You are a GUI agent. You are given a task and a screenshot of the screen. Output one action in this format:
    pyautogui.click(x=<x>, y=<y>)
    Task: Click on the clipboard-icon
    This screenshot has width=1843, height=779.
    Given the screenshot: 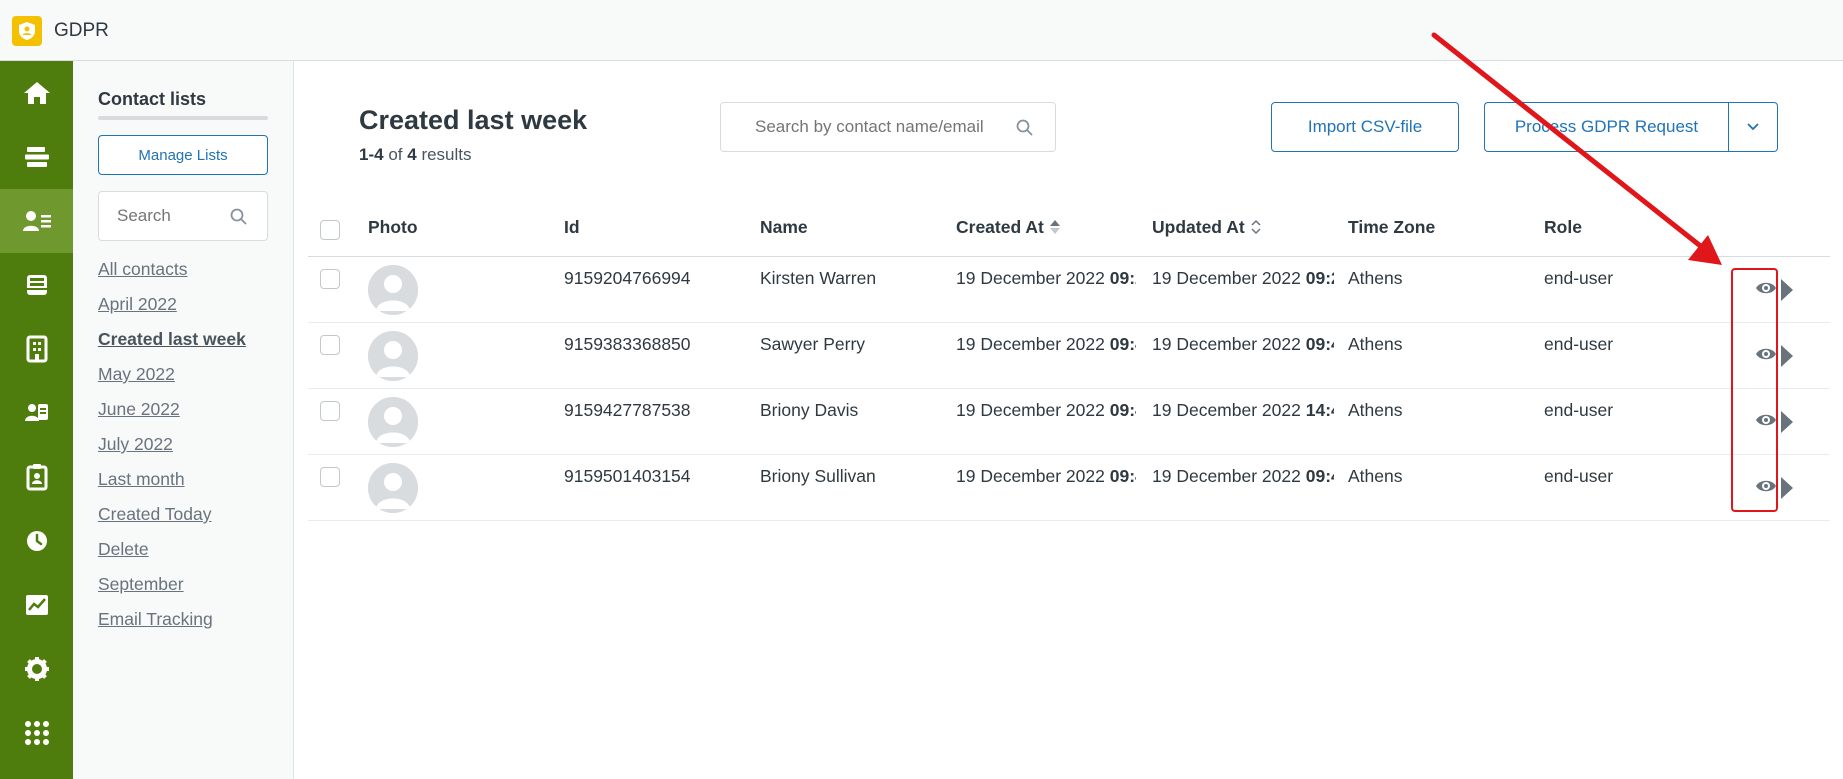 What is the action you would take?
    pyautogui.click(x=36, y=477)
    